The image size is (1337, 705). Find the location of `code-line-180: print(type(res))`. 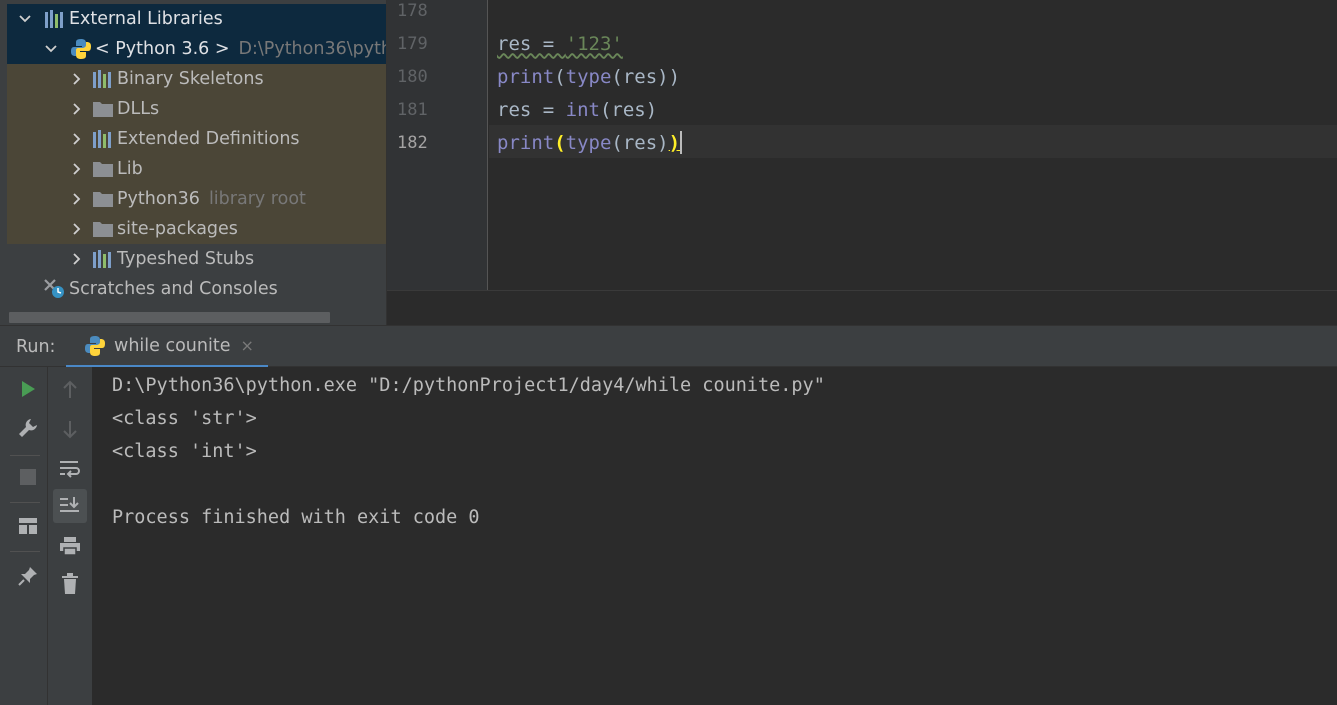

code-line-180: print(type(res)) is located at coordinates (588, 76).